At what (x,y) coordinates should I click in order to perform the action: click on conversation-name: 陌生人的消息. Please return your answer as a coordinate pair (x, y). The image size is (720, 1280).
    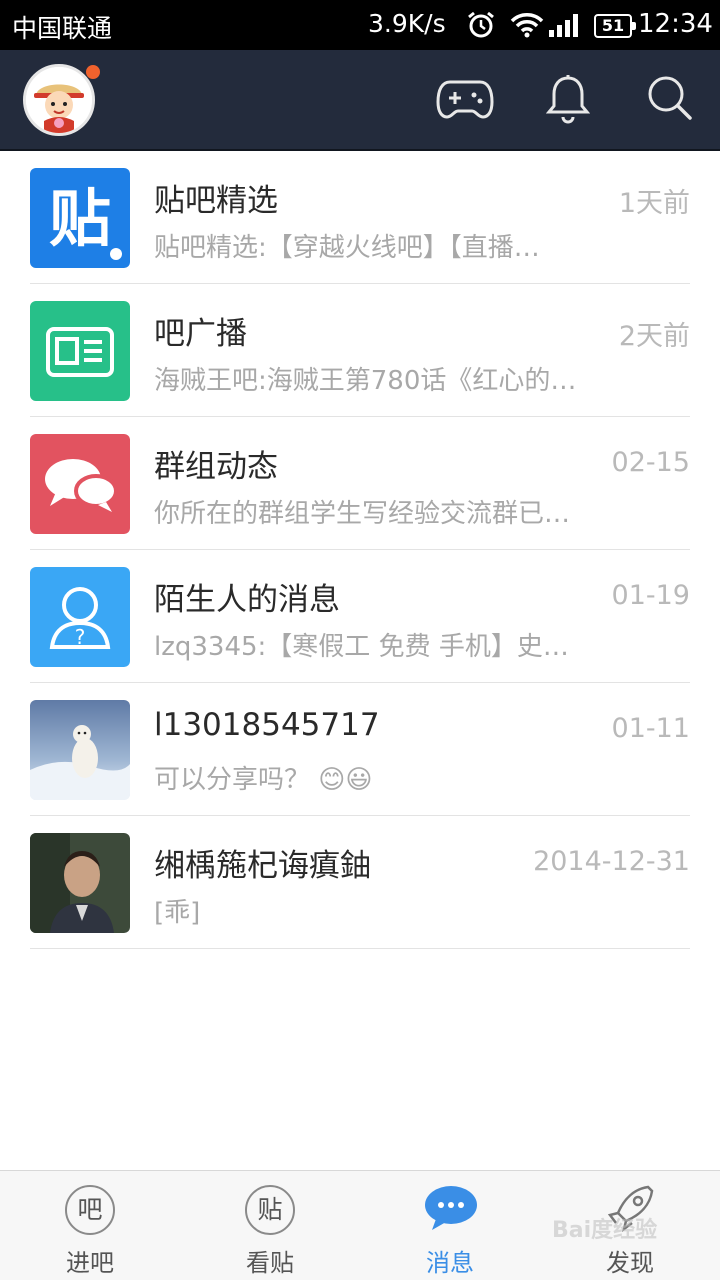
    Looking at the image, I should click on (247, 600).